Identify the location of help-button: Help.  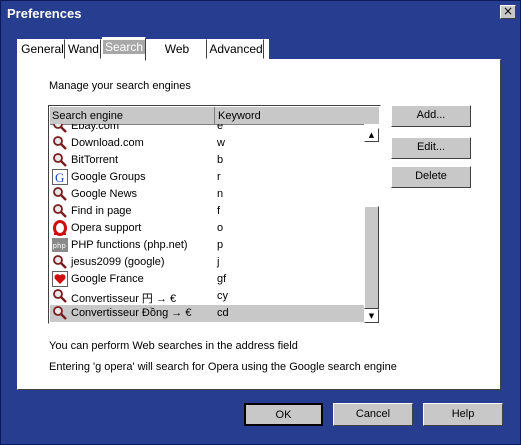
(463, 414).